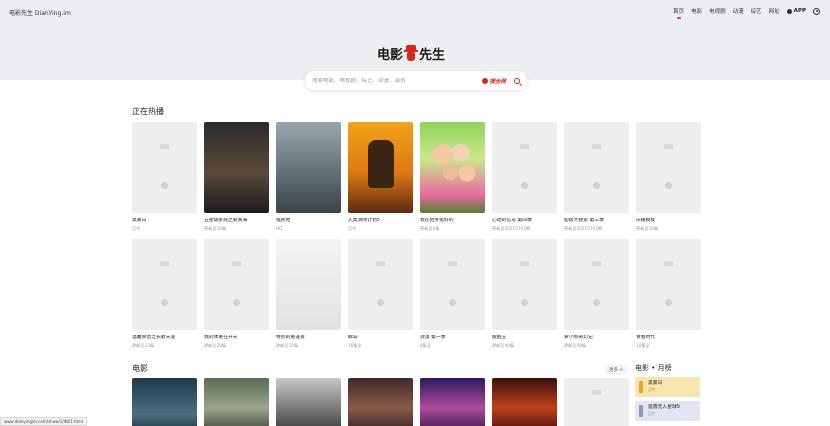 Image resolution: width=830 pixels, height=426 pixels. I want to click on nav-links: 网址, so click(774, 11).